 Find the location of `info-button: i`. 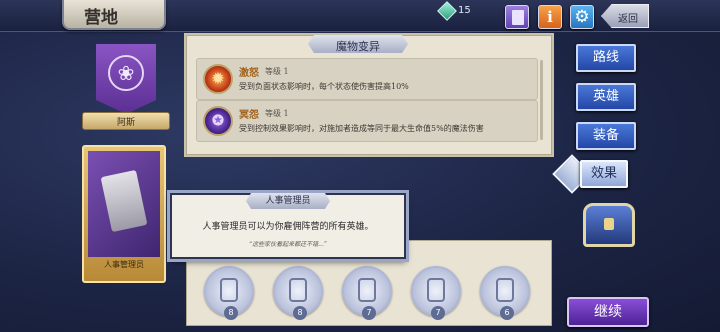

info-button: i is located at coordinates (550, 17).